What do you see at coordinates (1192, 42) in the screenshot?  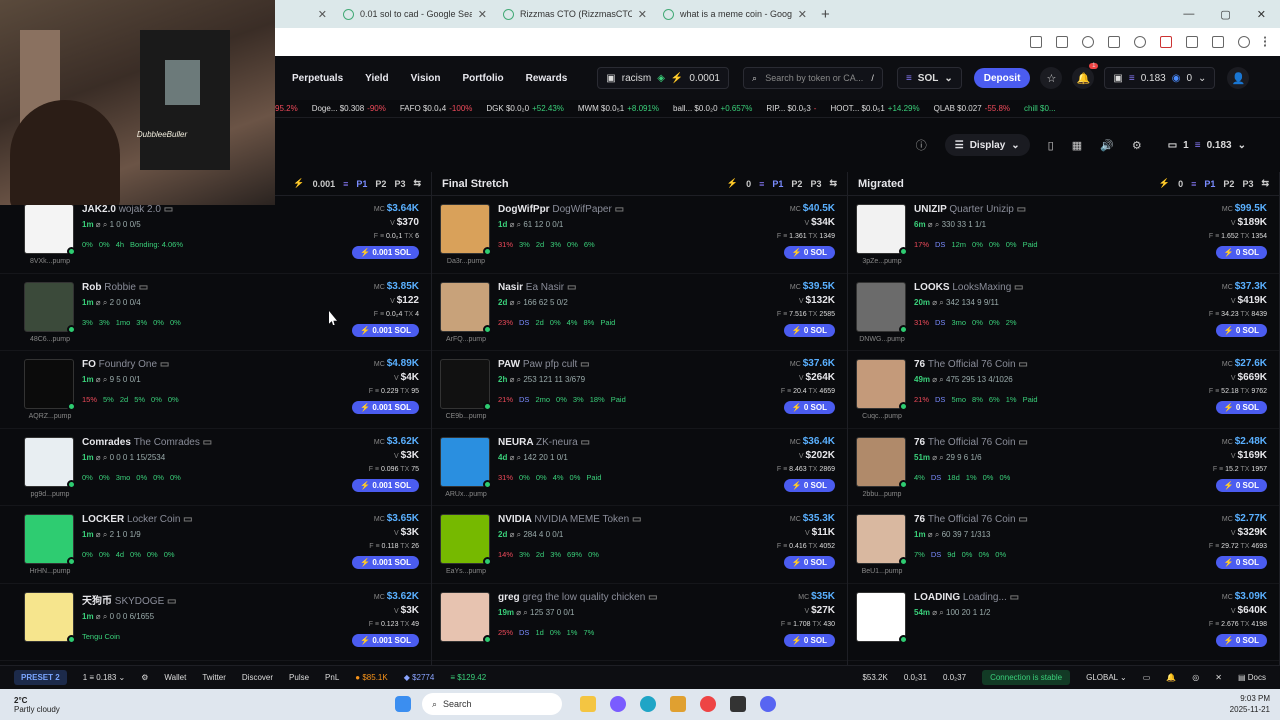 I see `extensions-puzzle-icon` at bounding box center [1192, 42].